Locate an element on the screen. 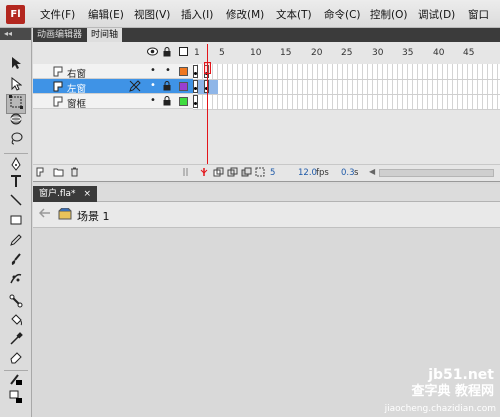 This screenshot has width=500, height=417. layer-name: 左窗 is located at coordinates (76, 88).